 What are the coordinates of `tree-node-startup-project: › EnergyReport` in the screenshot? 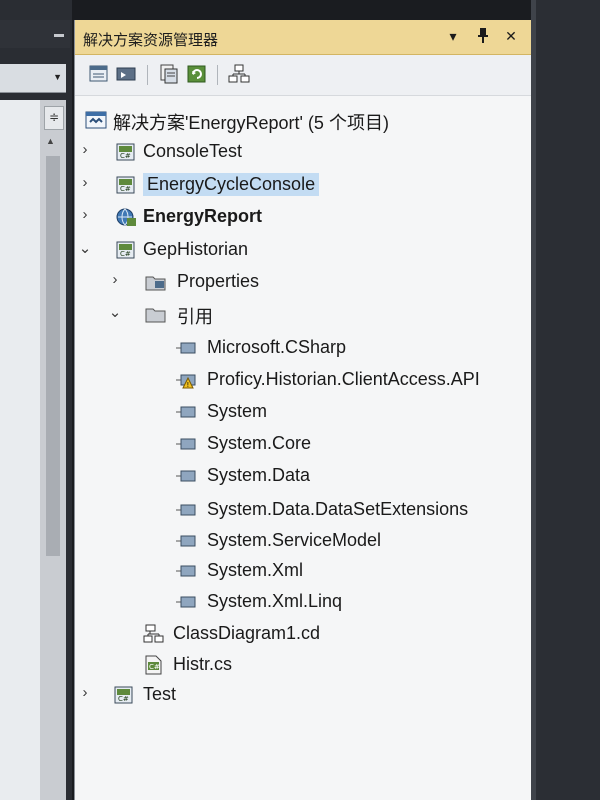 It's located at (303, 217).